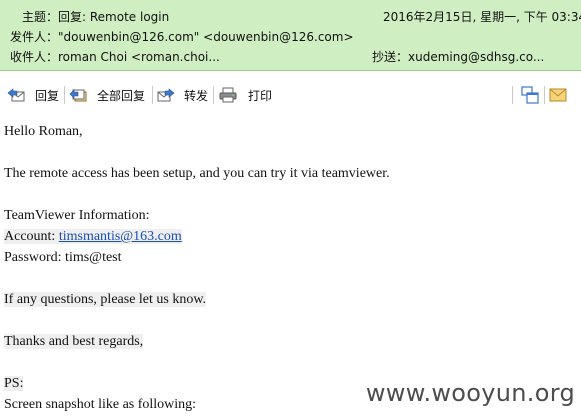  What do you see at coordinates (206, 37) in the screenshot?
I see `from-value: "douwenbin@126.com" <douwenbin@126.com>` at bounding box center [206, 37].